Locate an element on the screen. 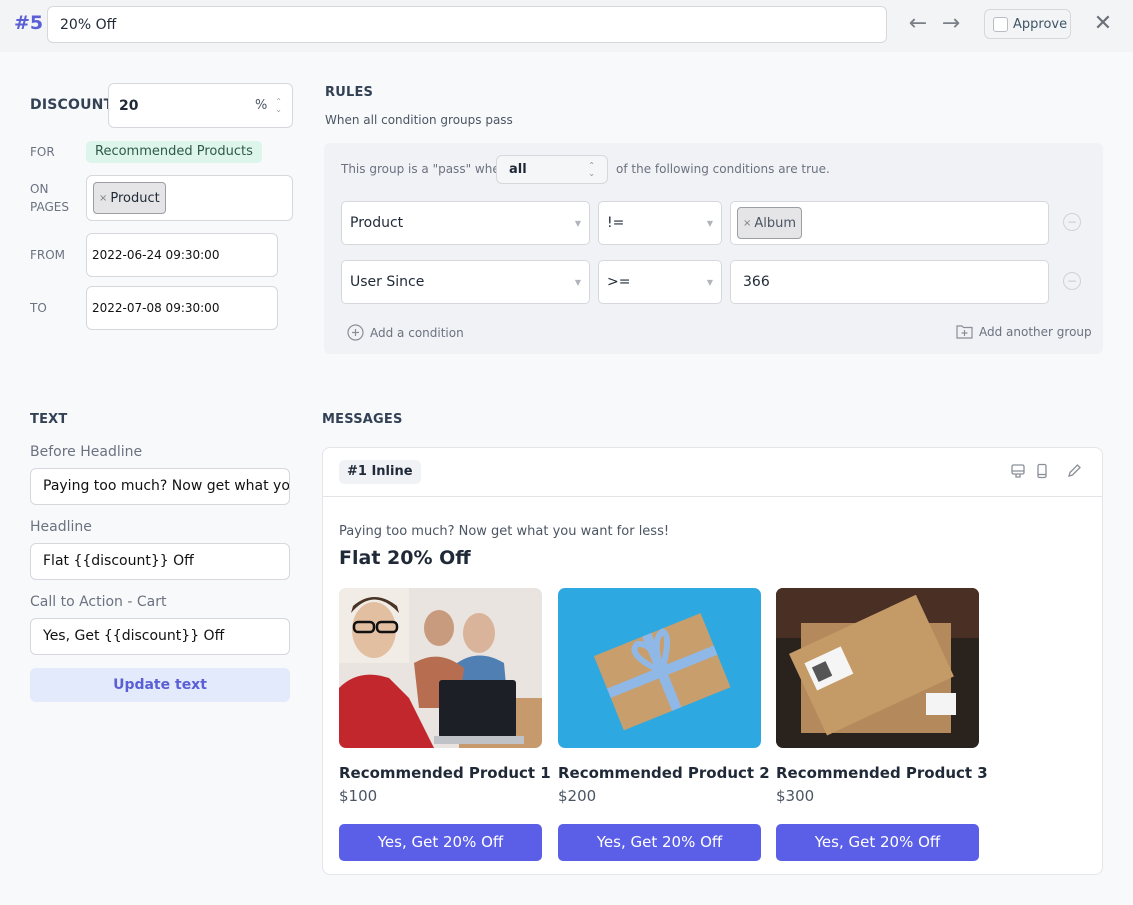 This screenshot has height=905, width=1133. edit-pencil-icon is located at coordinates (1074, 471).